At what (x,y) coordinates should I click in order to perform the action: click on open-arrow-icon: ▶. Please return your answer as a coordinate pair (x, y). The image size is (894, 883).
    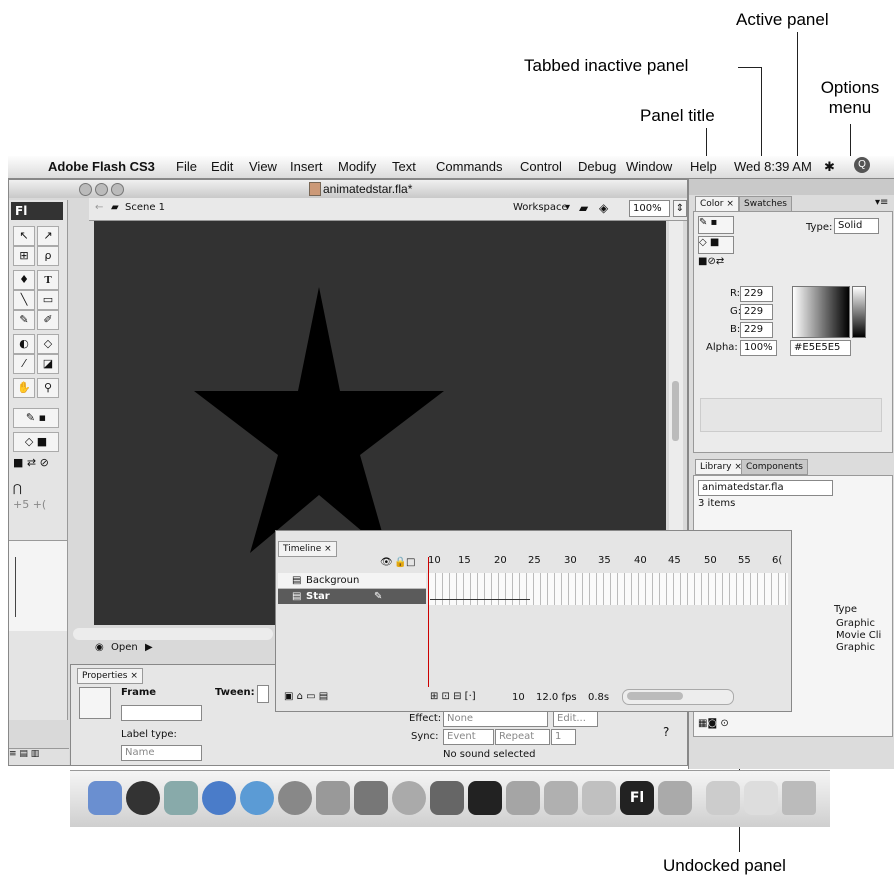
    Looking at the image, I should click on (149, 647).